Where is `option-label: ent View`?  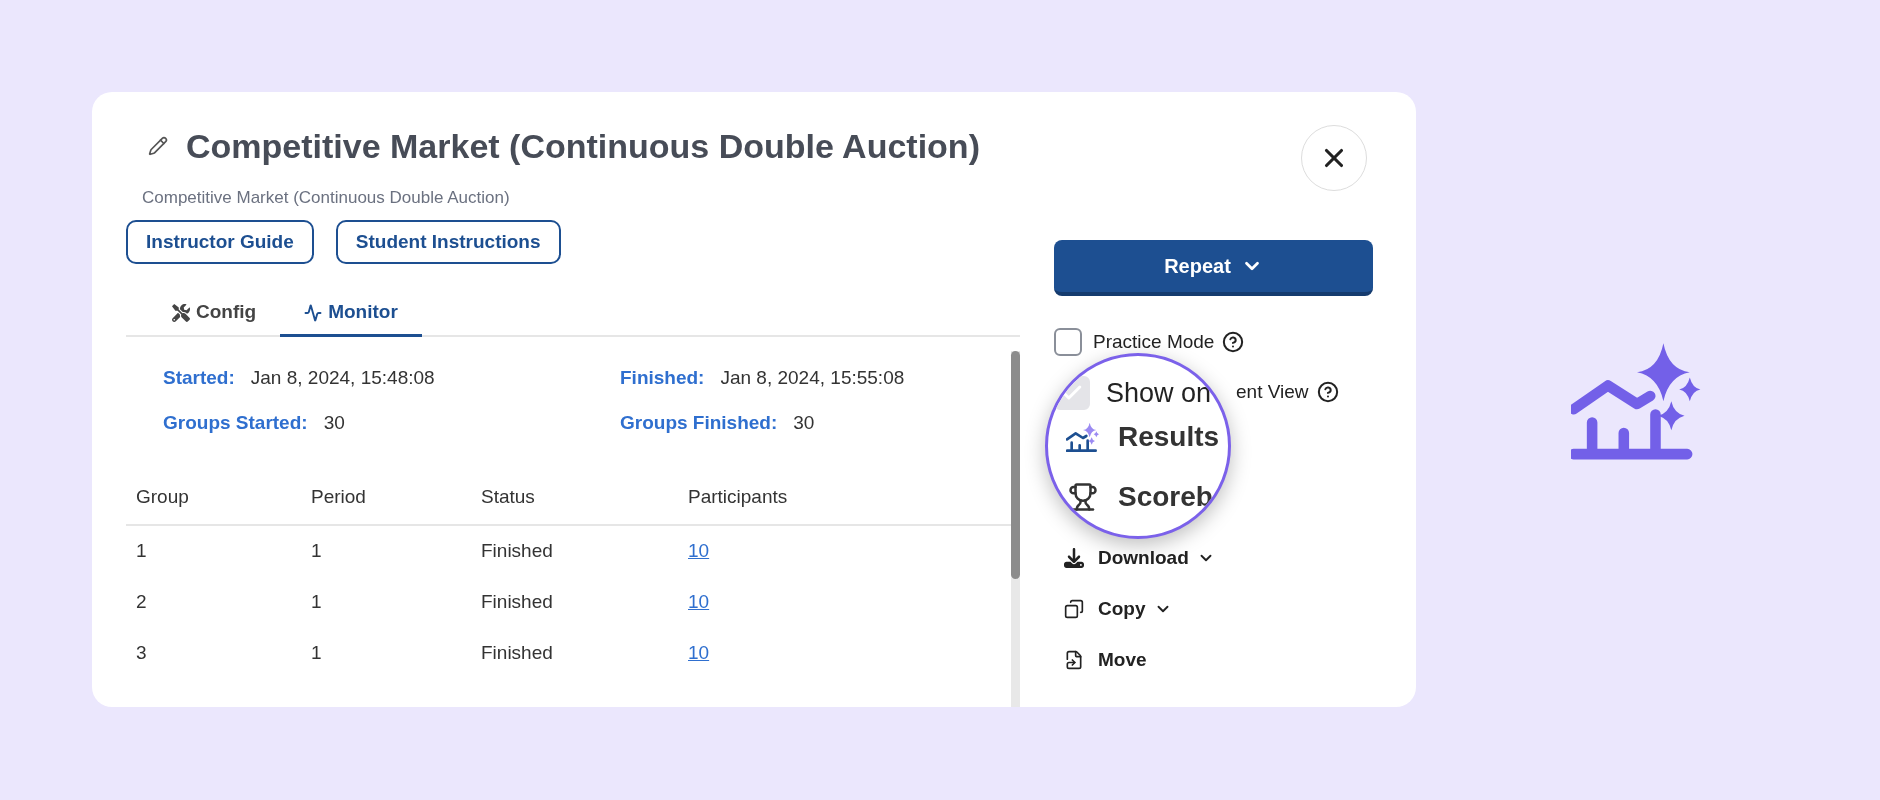 option-label: ent View is located at coordinates (1272, 391).